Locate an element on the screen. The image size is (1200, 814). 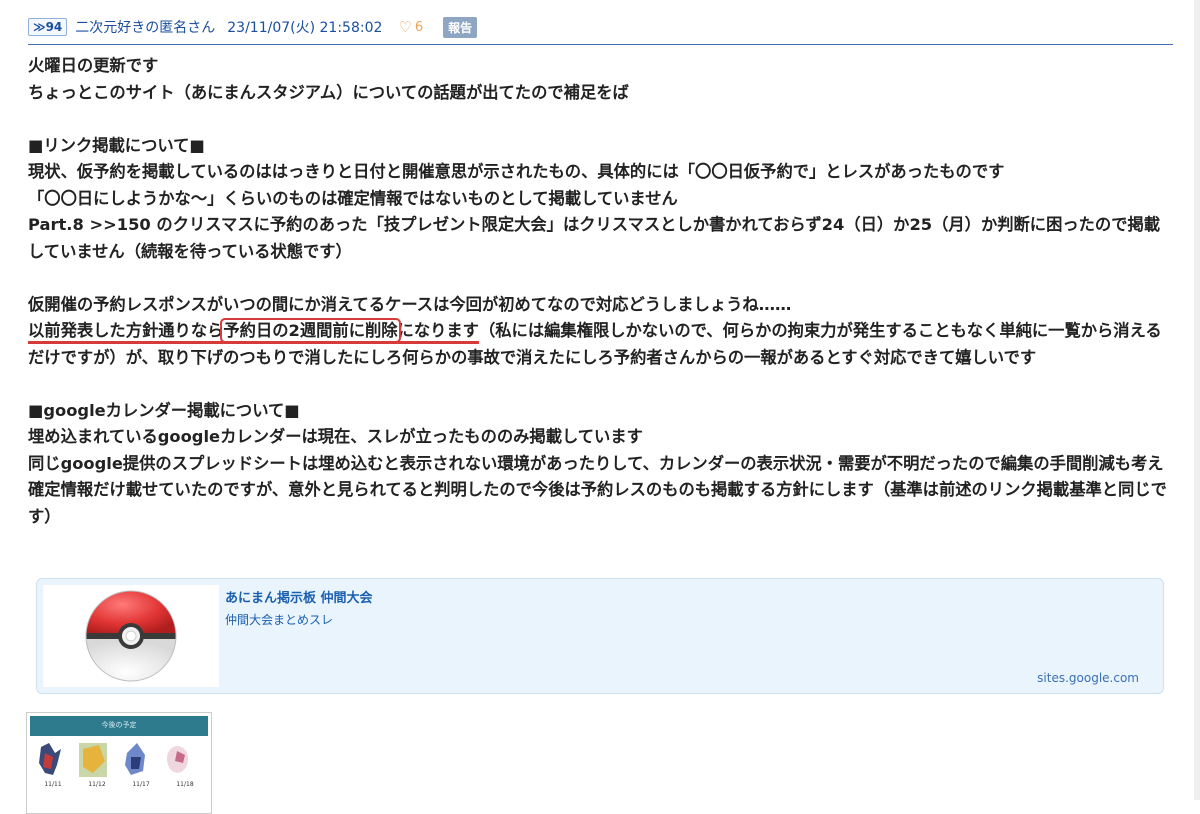
body-line: 埋め込まれているgoogleカレンダーは現在、スレが立ったもののみ掲載しています is located at coordinates (335, 436).